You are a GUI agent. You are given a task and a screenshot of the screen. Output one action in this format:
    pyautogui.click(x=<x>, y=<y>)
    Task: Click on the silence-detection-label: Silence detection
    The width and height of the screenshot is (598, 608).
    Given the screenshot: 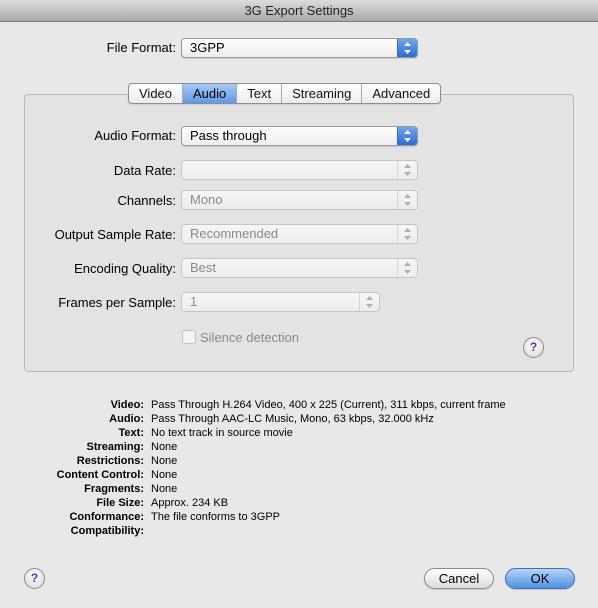 What is the action you would take?
    pyautogui.click(x=250, y=337)
    